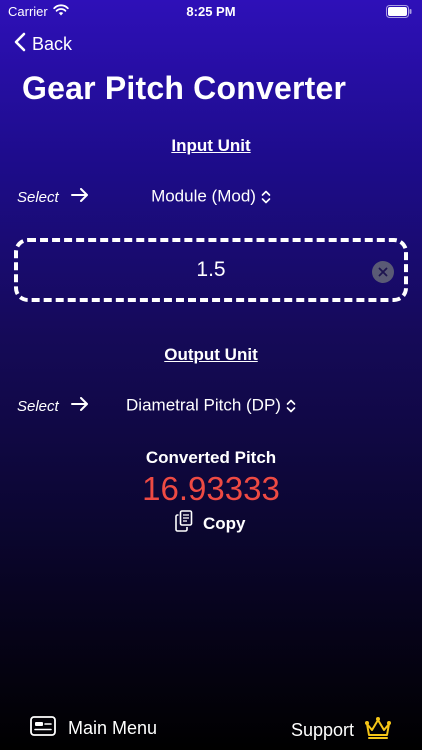  I want to click on output-unit-select: Diametral Pitch (DP), so click(211, 405).